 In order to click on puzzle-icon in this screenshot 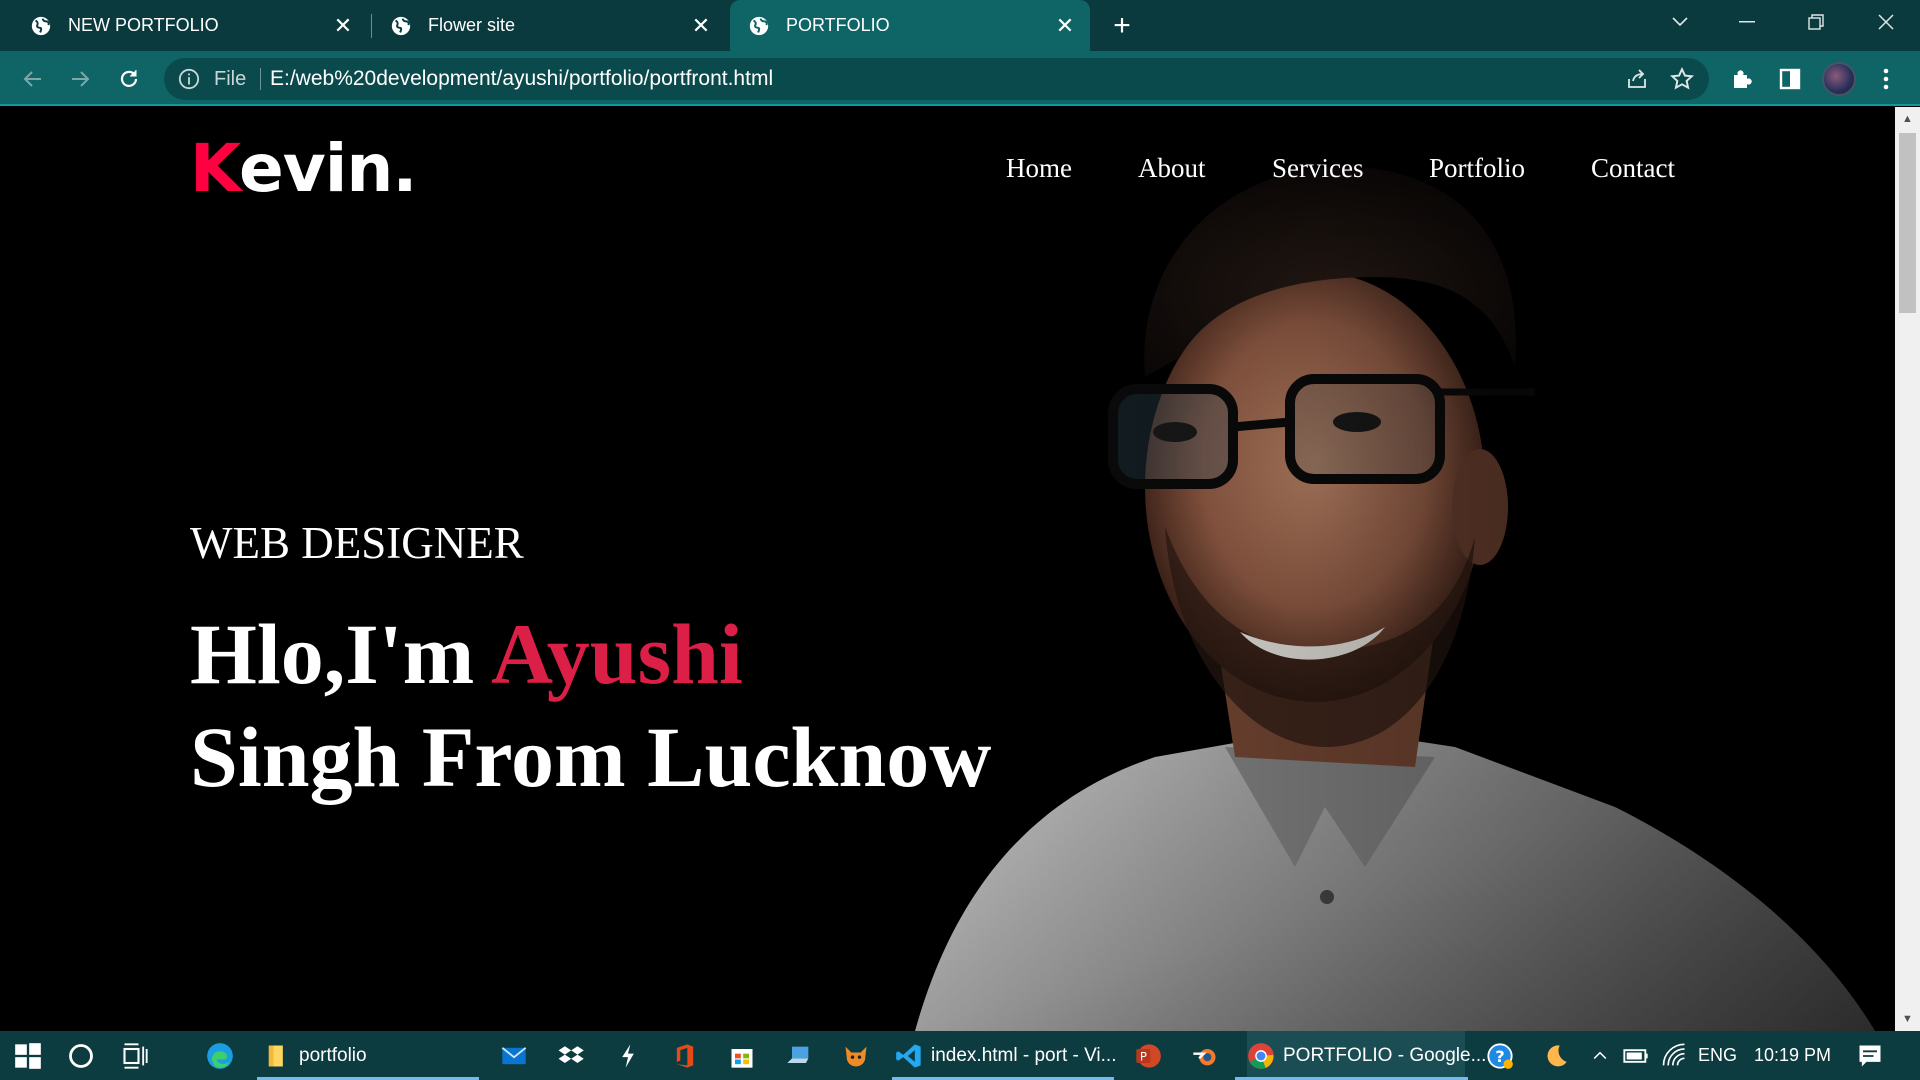, I will do `click(1743, 79)`.